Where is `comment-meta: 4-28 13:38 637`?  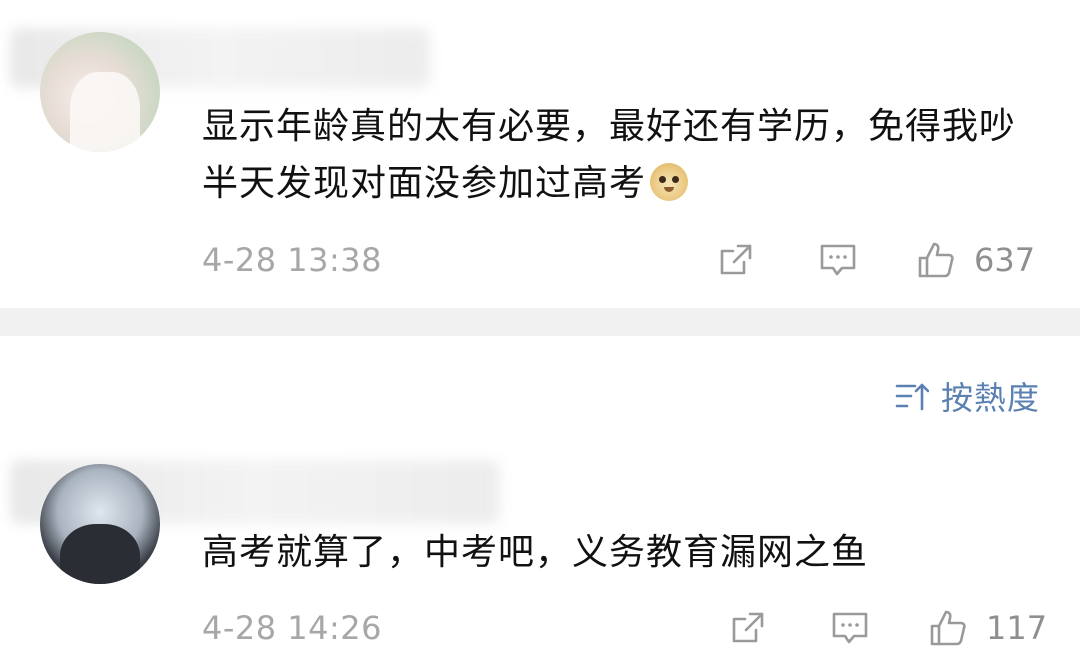 comment-meta: 4-28 13:38 637 is located at coordinates (621, 260).